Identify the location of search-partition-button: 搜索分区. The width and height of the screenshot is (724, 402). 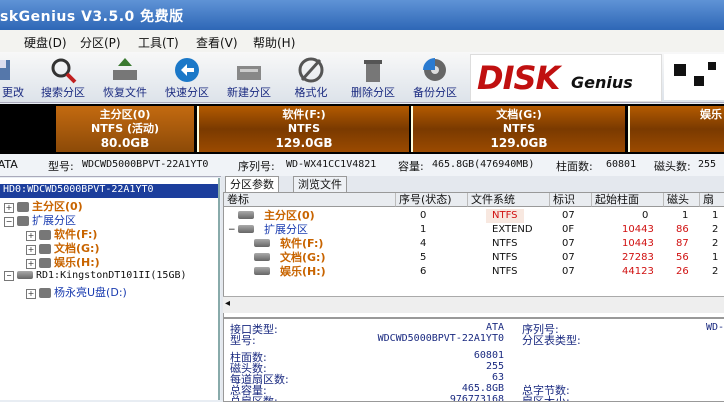
(63, 77).